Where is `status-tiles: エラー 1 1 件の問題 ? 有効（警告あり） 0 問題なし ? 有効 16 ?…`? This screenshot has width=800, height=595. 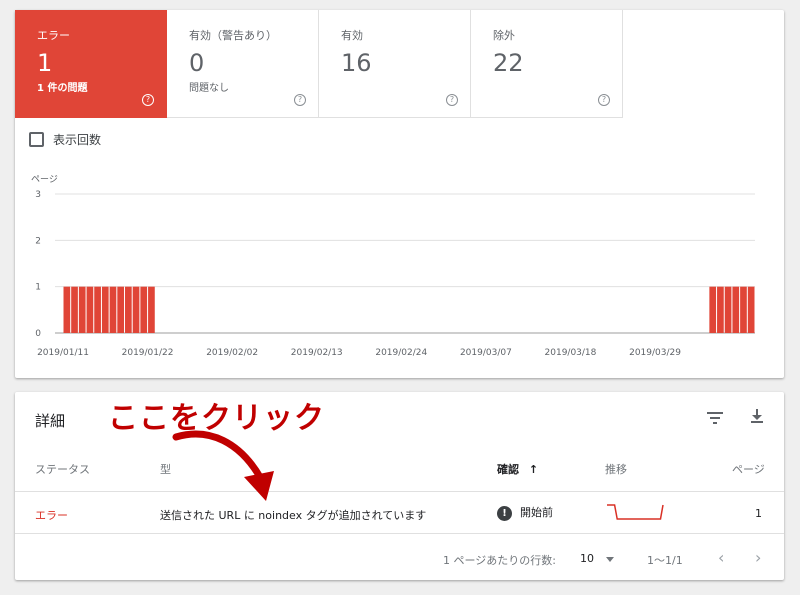
status-tiles: エラー 1 1 件の問題 ? 有効（警告あり） 0 問題なし ? 有効 16 ?… is located at coordinates (319, 64).